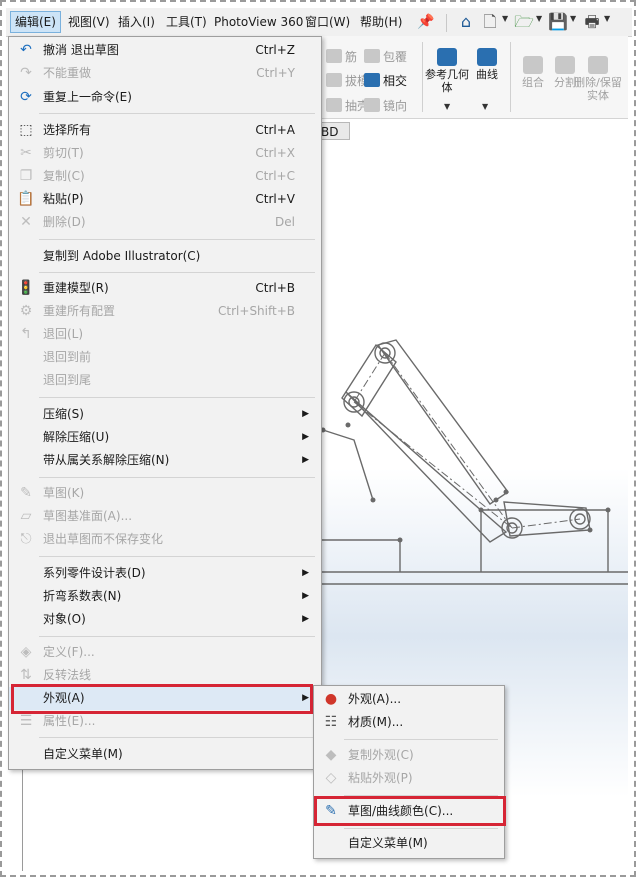 The image size is (640, 881). Describe the element at coordinates (485, 106) in the screenshot. I see `curves-dropdown-icon: ▼` at that location.